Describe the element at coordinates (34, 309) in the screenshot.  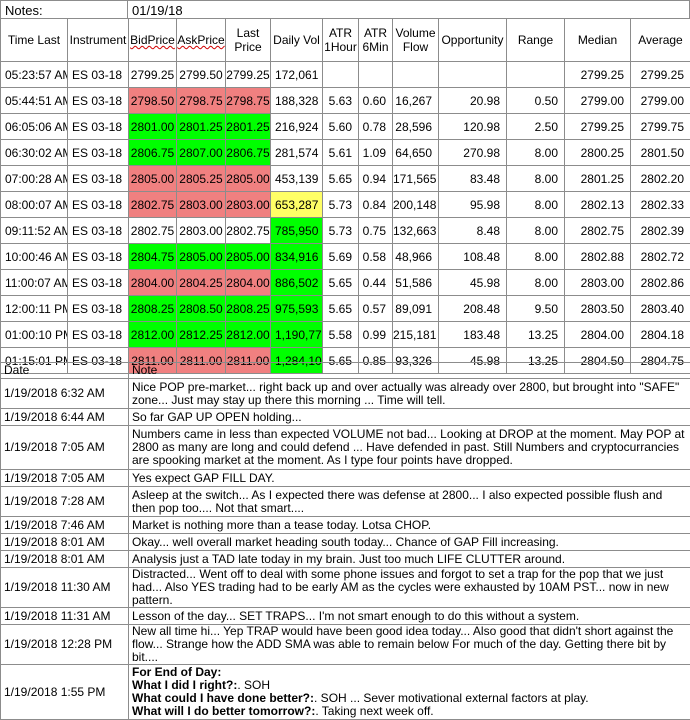
I see `cell-time-last: 12:00:11 PM` at that location.